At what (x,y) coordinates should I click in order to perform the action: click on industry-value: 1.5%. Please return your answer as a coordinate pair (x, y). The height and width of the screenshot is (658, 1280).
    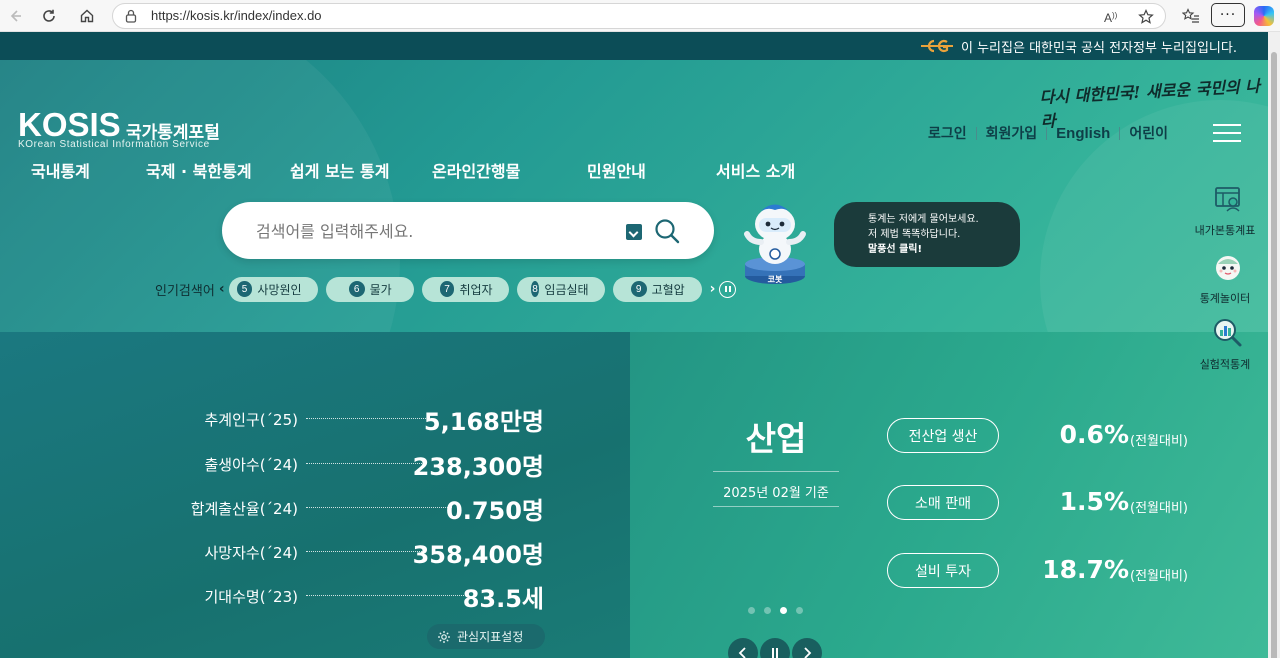
    Looking at the image, I should click on (1094, 501).